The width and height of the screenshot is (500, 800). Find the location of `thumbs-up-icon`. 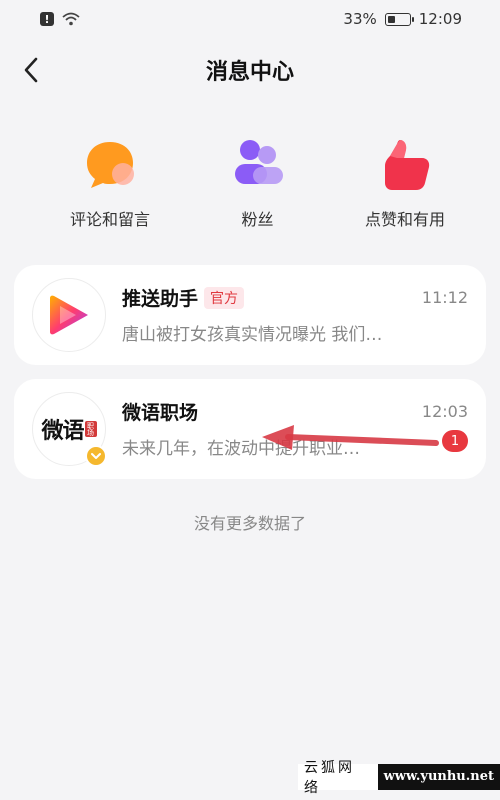

thumbs-up-icon is located at coordinates (407, 165).